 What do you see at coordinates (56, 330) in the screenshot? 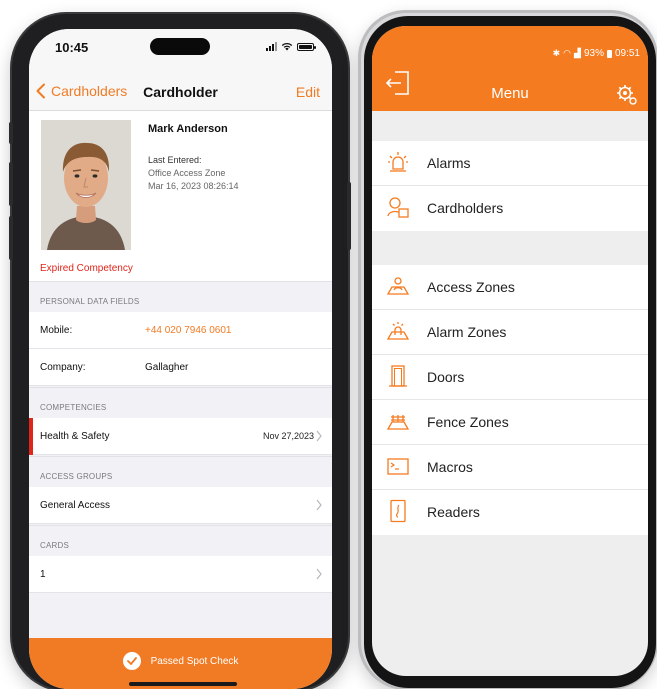
I see `mobile-label: Mobile:` at bounding box center [56, 330].